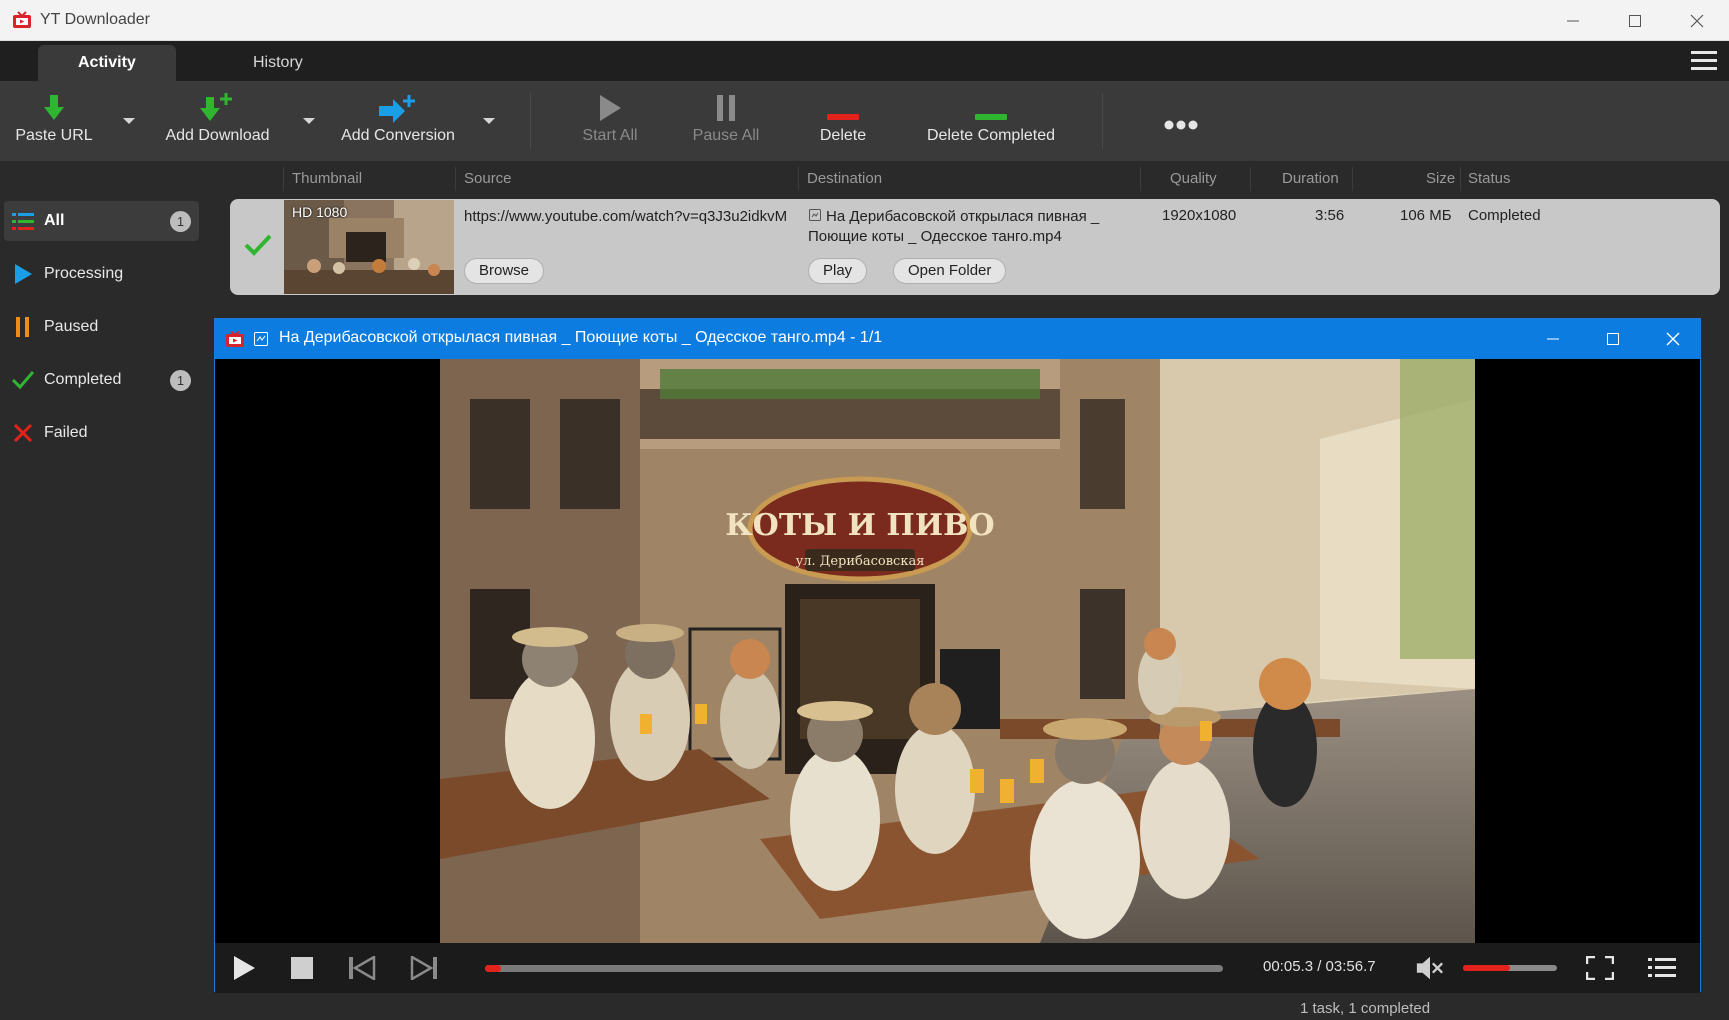 The image size is (1729, 1020). I want to click on tab-activity: Activity, so click(107, 63).